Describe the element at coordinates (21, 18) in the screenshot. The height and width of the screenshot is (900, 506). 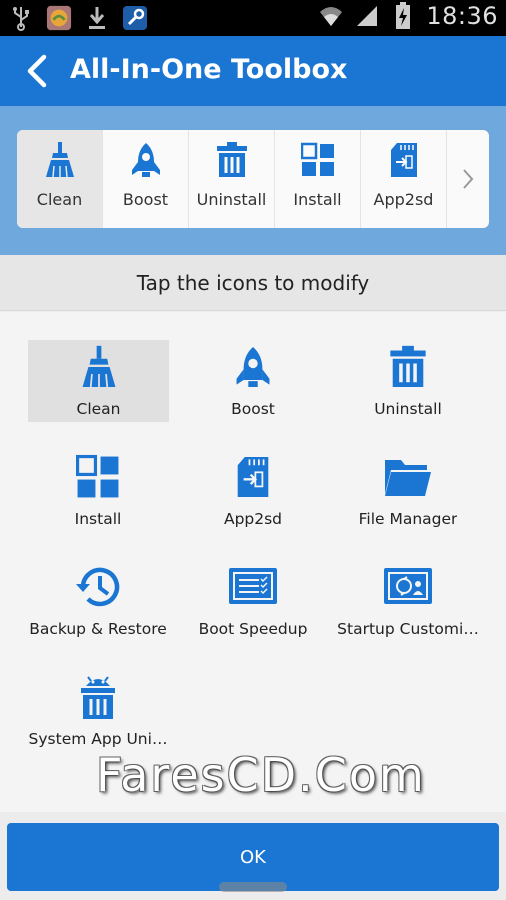
I see `usb-icon` at that location.